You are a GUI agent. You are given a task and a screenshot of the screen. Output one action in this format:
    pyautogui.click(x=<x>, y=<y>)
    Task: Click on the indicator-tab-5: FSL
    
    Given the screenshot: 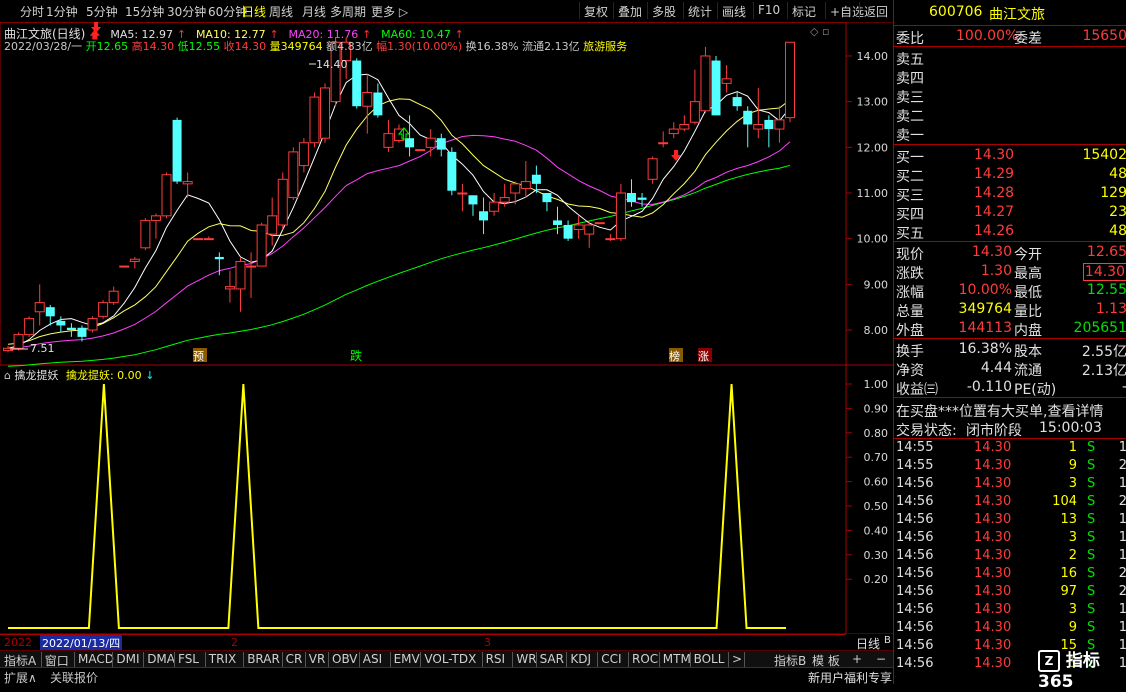 What is the action you would take?
    pyautogui.click(x=188, y=659)
    